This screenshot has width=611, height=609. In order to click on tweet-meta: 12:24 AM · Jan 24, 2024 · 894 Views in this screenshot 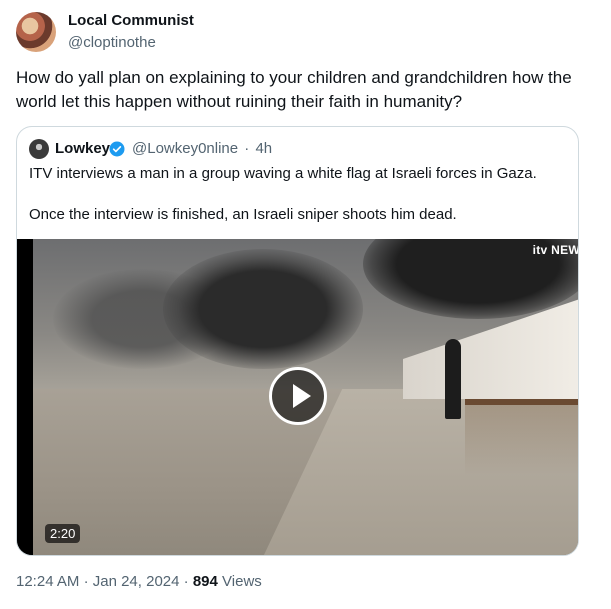, I will do `click(139, 581)`.